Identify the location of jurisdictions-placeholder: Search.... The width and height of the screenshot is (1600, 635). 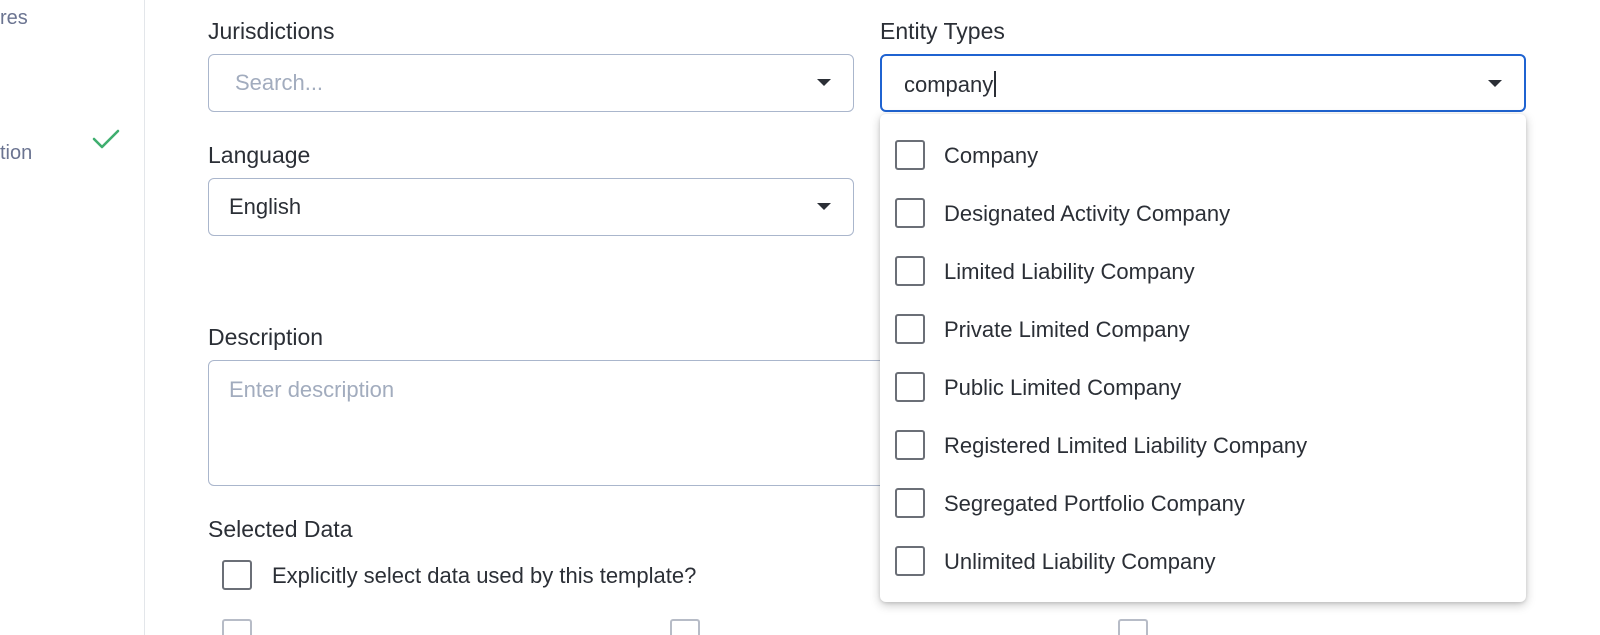
(279, 82).